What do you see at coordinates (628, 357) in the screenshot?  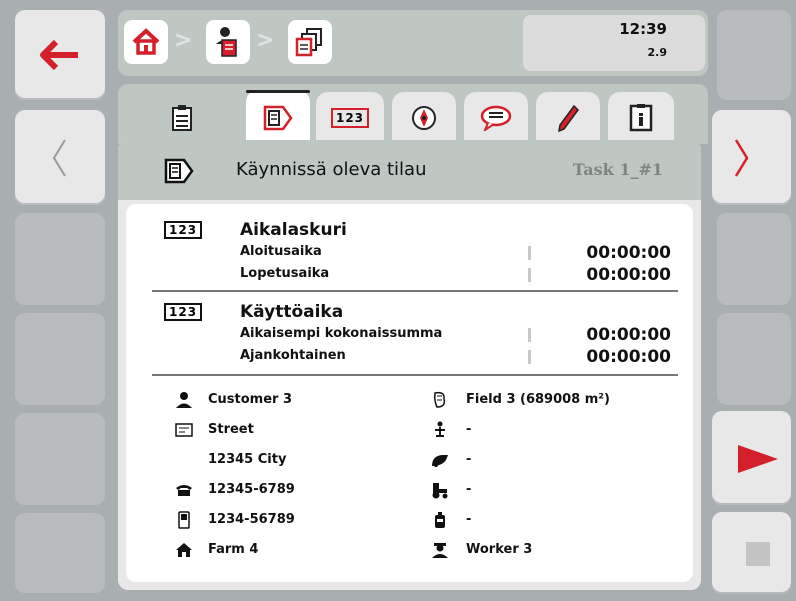 I see `usage-current-value: 00:00:00` at bounding box center [628, 357].